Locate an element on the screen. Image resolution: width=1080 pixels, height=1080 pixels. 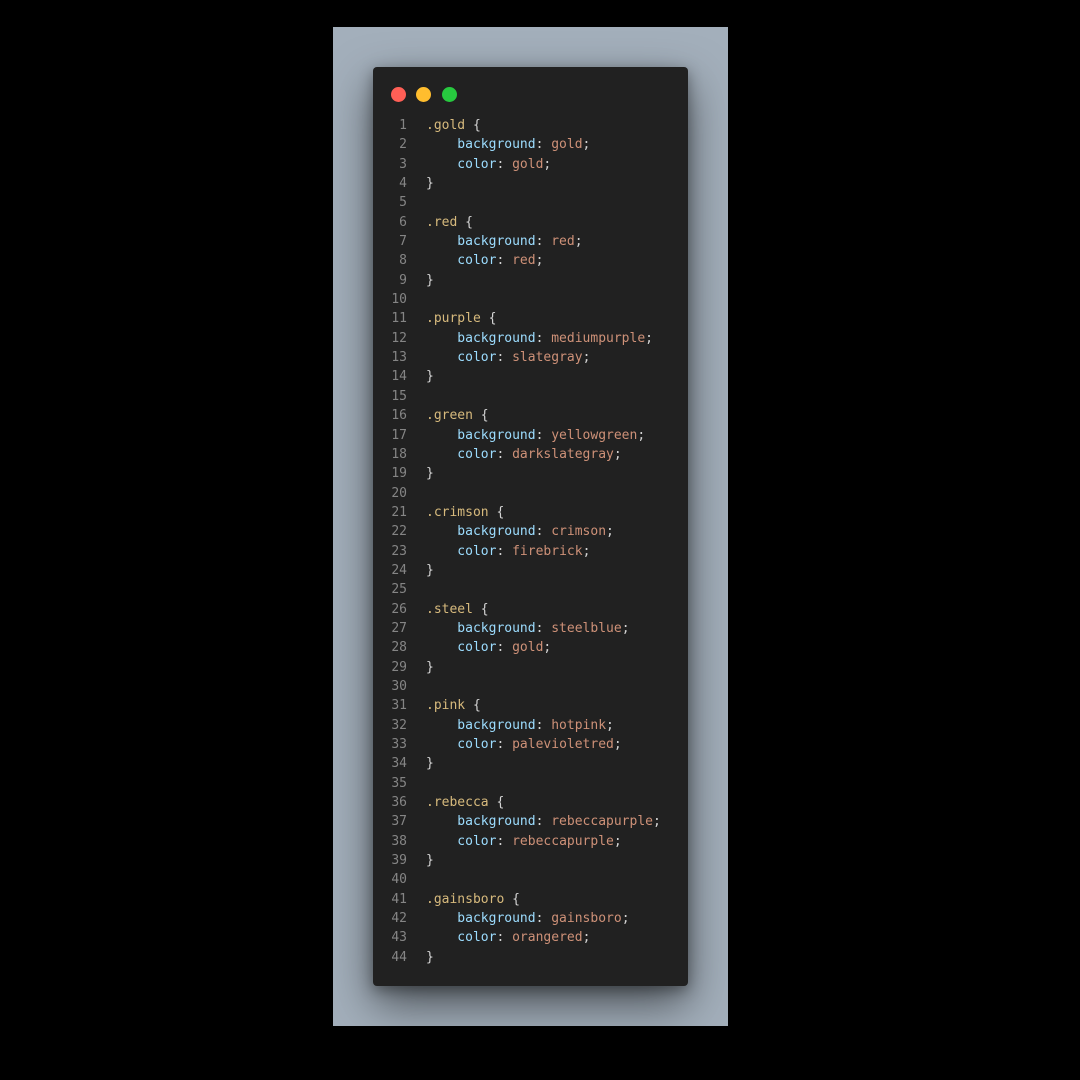
line-text: color: darkslategray; is located at coordinates (524, 454).